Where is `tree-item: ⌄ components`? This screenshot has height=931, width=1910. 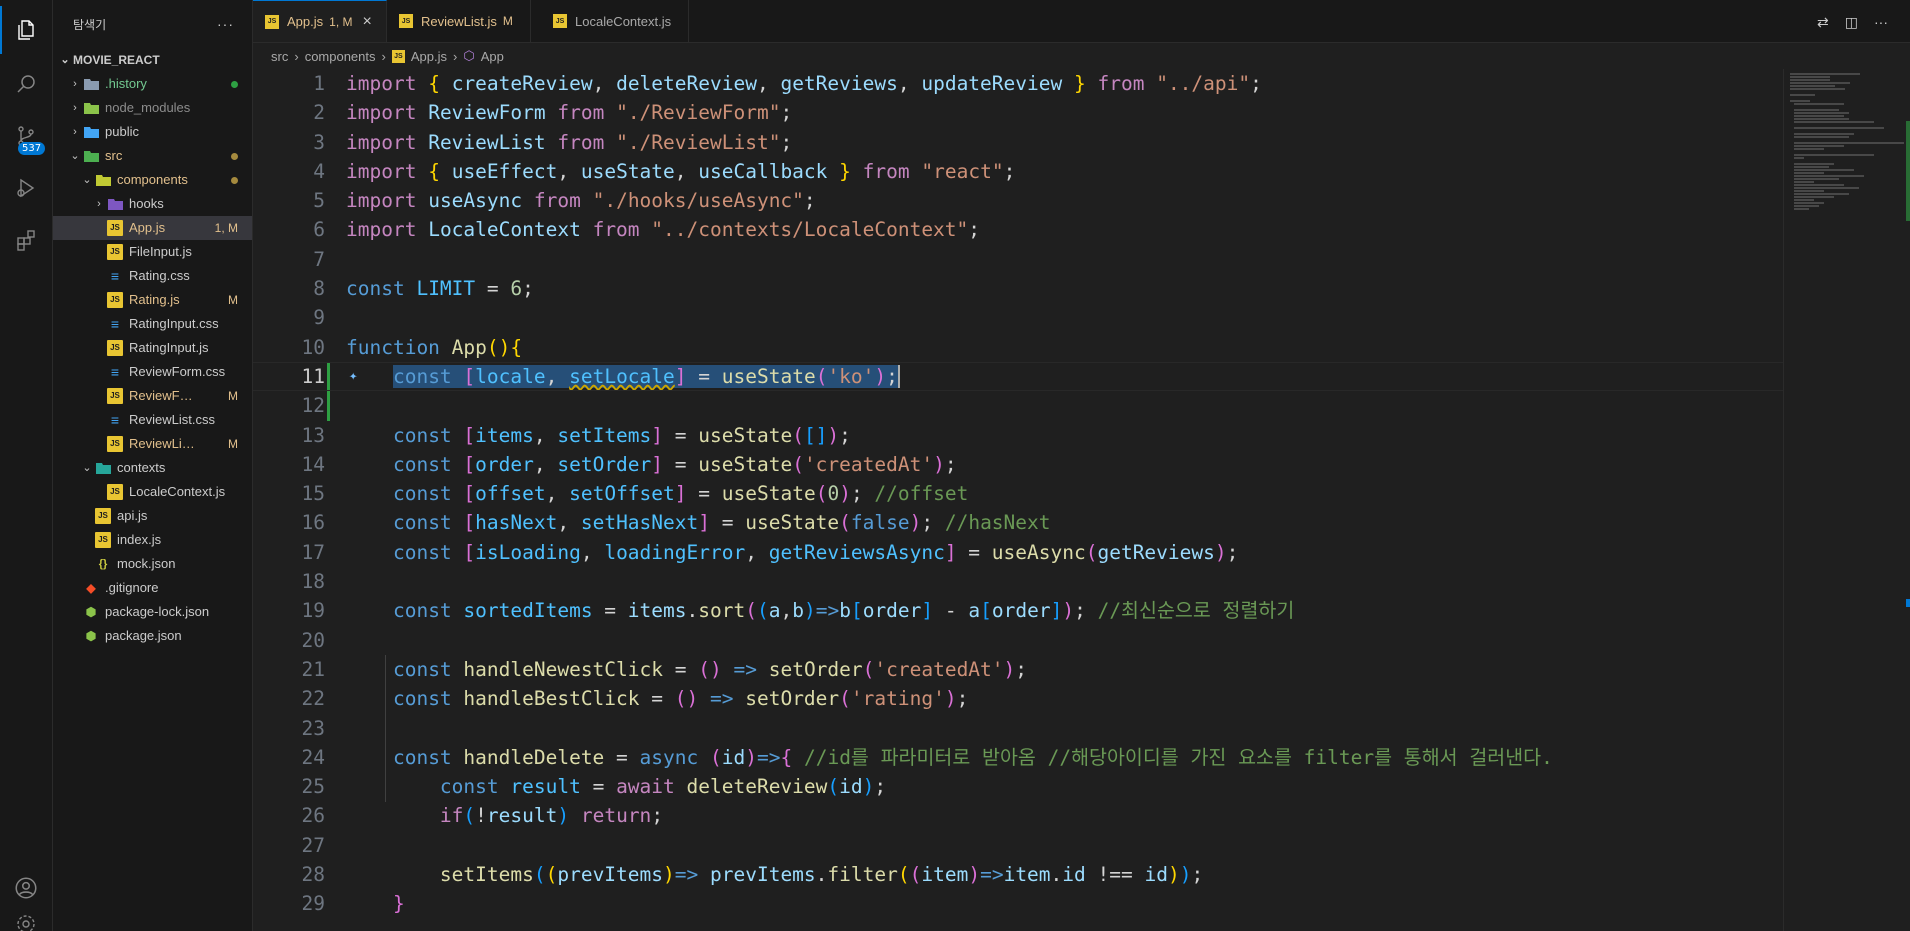
tree-item: ⌄ components is located at coordinates (152, 180).